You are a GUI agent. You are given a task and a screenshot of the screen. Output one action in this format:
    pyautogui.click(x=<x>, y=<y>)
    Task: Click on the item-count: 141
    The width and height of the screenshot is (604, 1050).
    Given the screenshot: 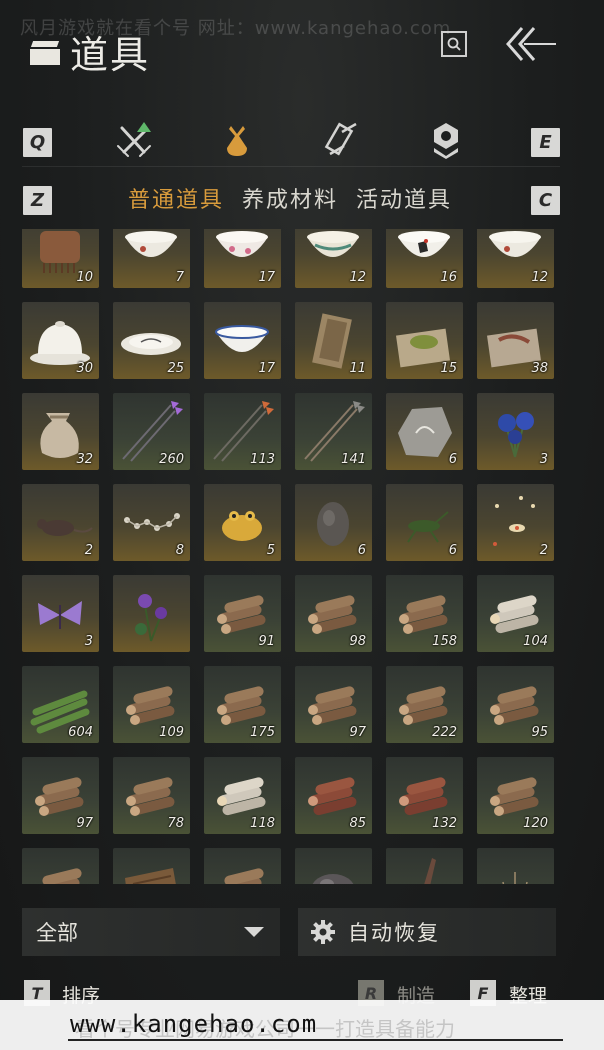 What is the action you would take?
    pyautogui.click(x=353, y=459)
    